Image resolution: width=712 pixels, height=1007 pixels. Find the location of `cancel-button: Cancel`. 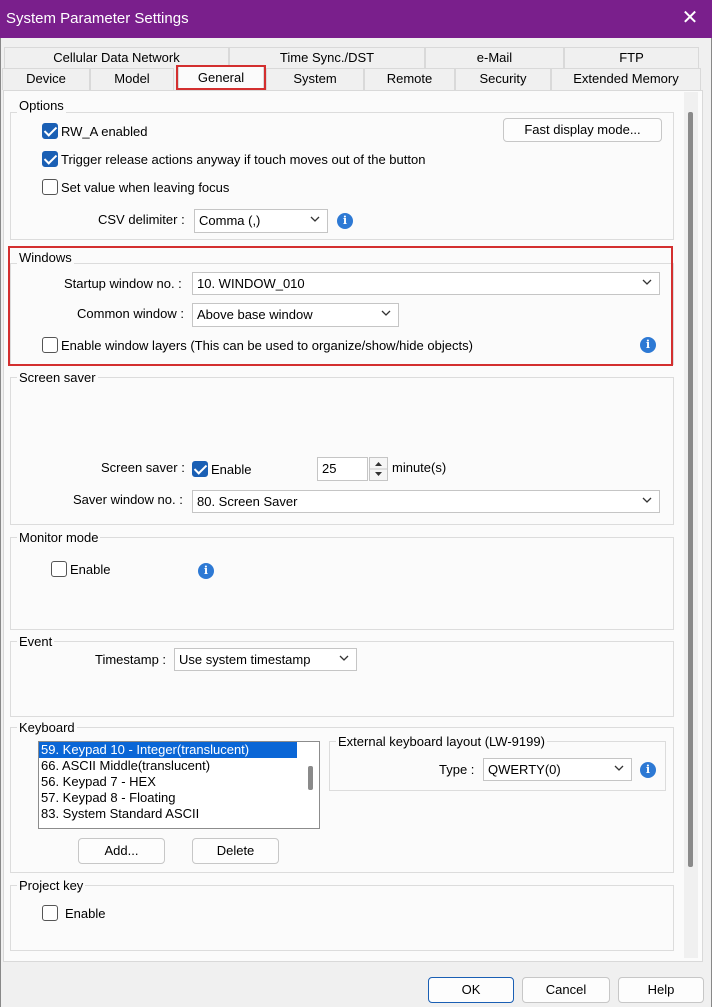

cancel-button: Cancel is located at coordinates (566, 990).